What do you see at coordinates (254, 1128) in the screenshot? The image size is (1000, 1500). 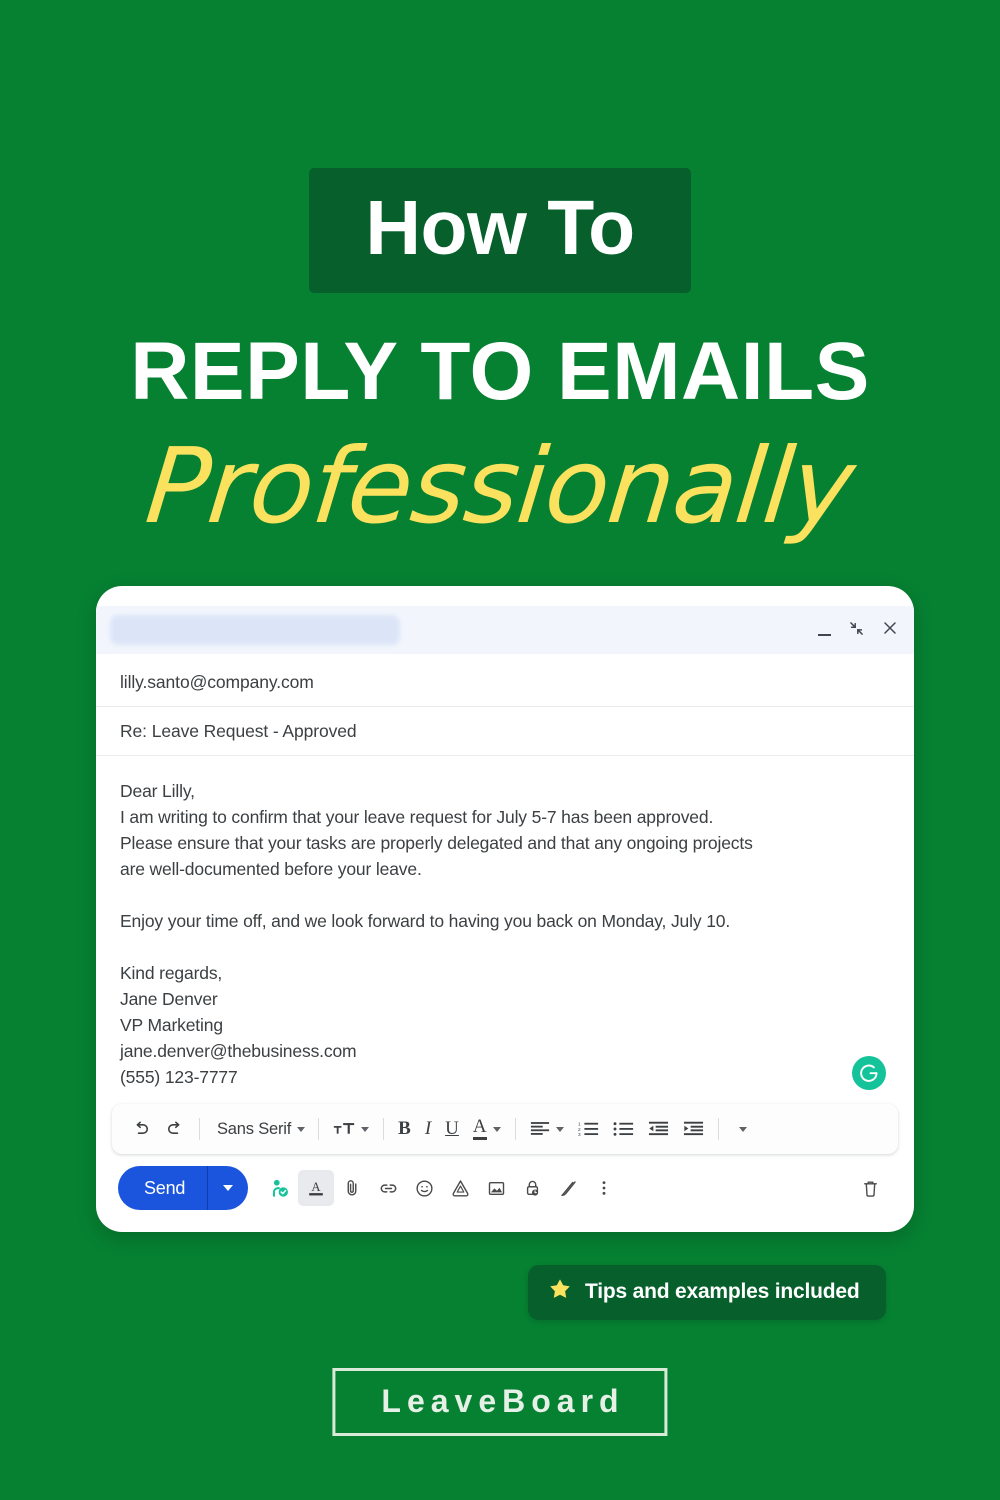 I see `font-family-label: Sans Serif` at bounding box center [254, 1128].